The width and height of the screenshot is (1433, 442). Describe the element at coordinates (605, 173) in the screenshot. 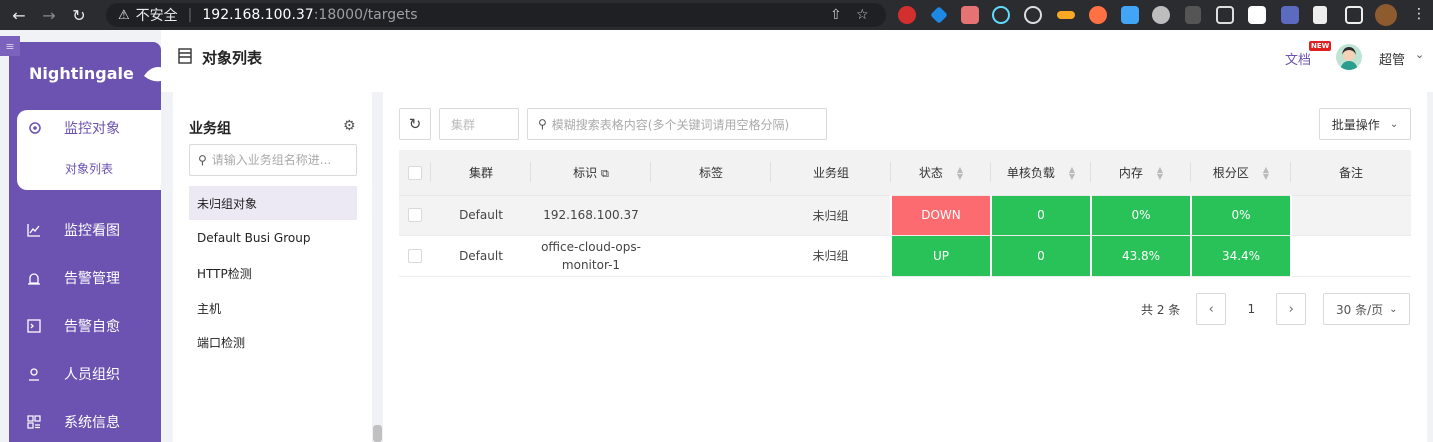

I see `copy-icon: ⧉` at that location.